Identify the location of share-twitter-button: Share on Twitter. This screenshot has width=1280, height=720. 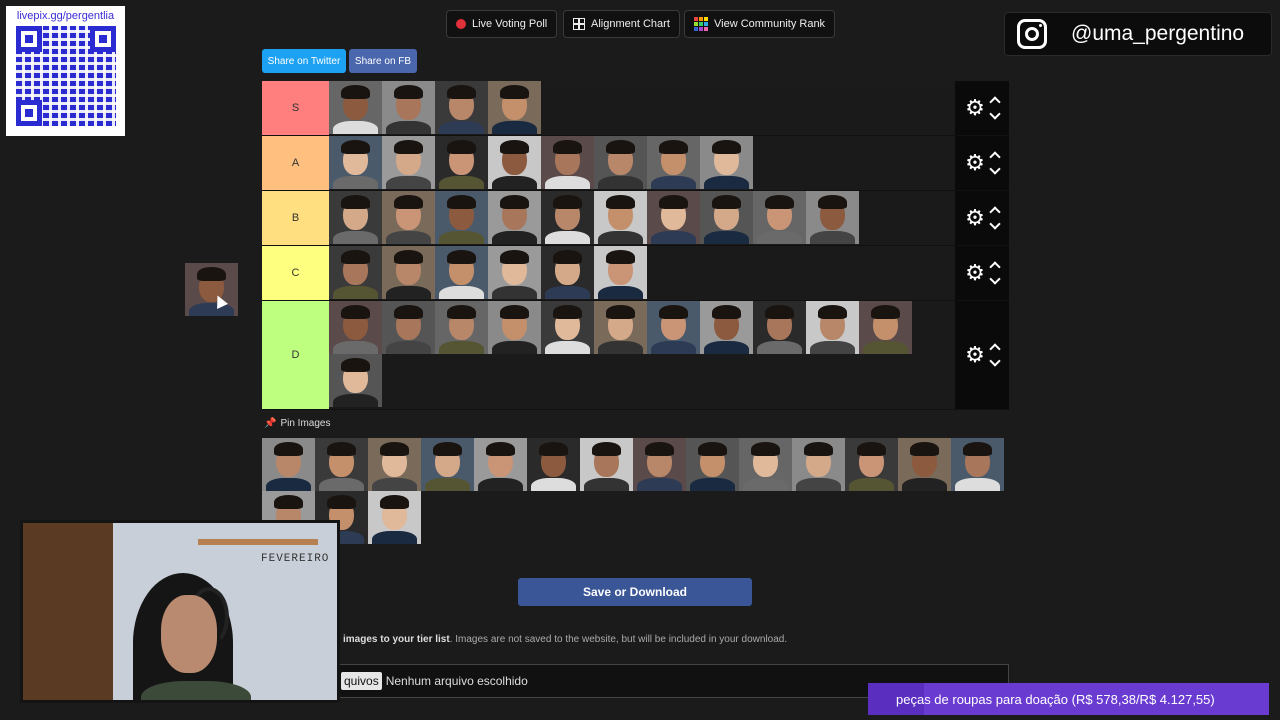
(304, 61).